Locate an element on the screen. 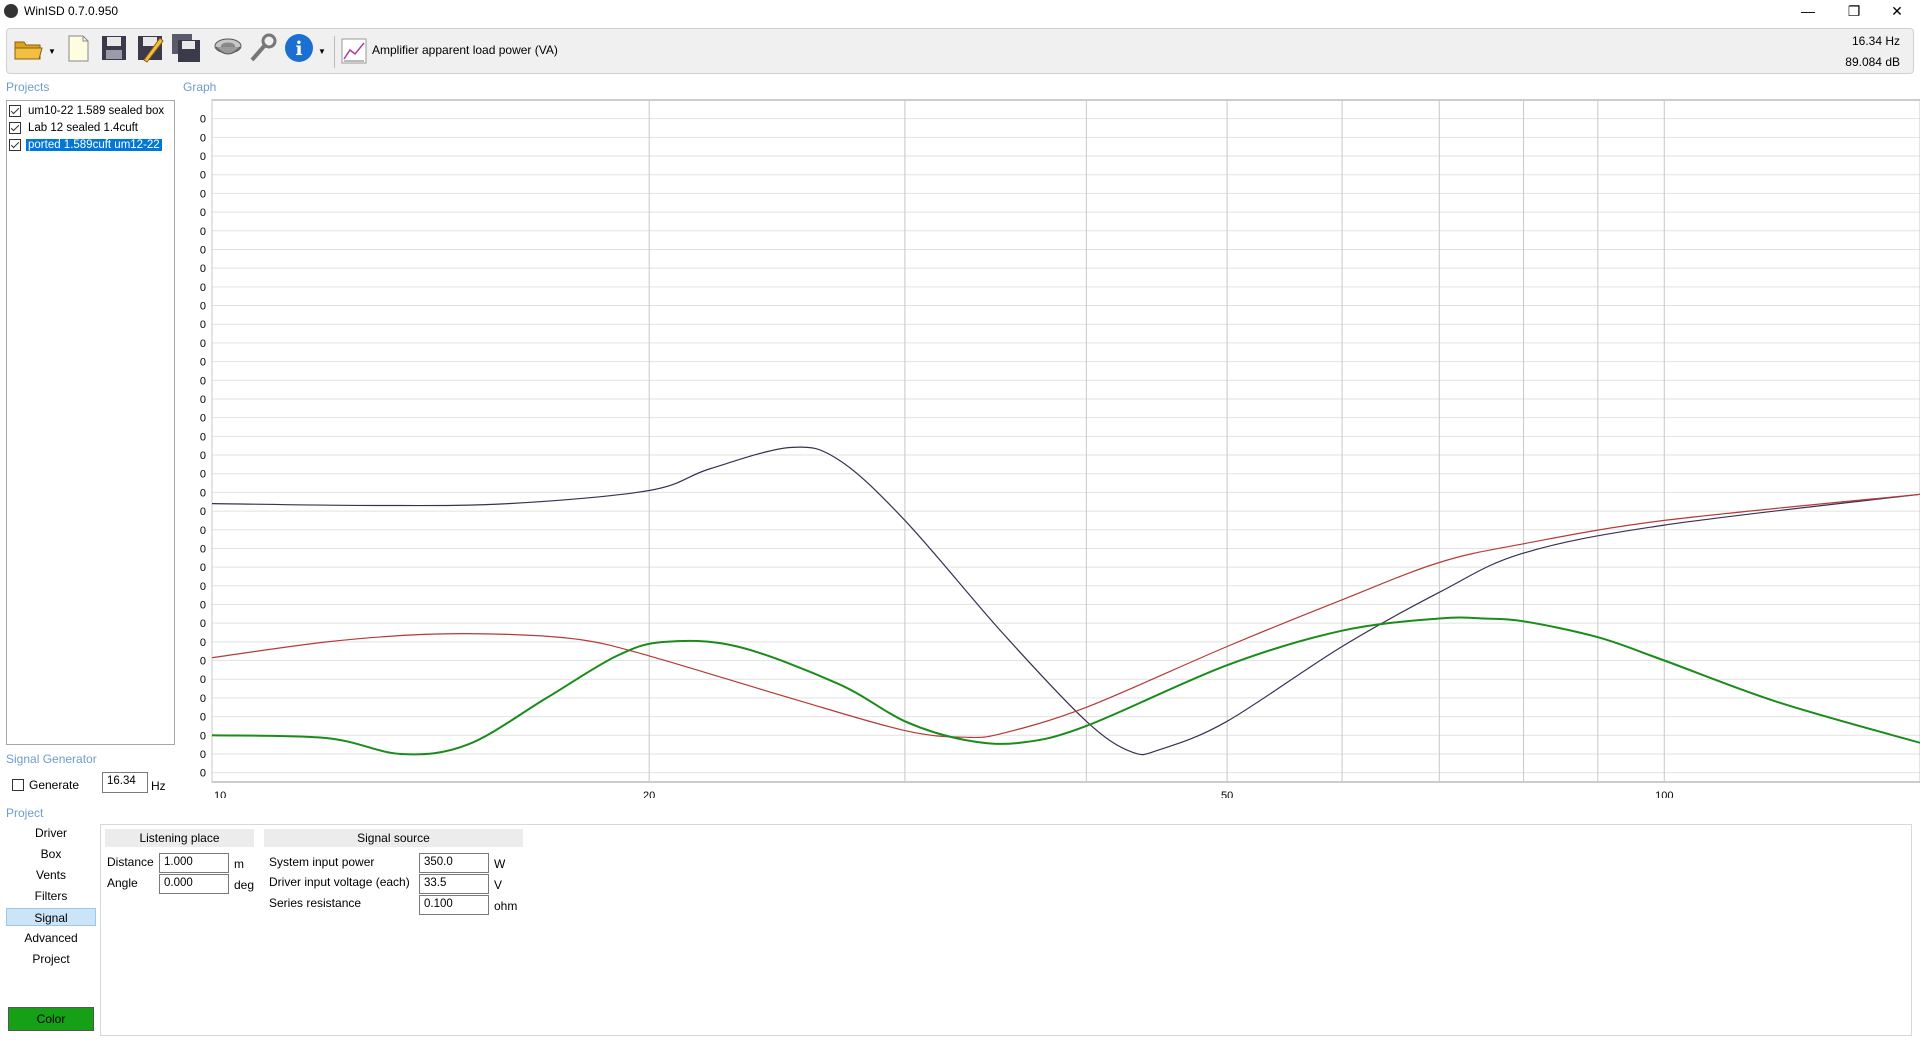  project-item: Lab 12 sealed 1.4cuft is located at coordinates (74, 128).